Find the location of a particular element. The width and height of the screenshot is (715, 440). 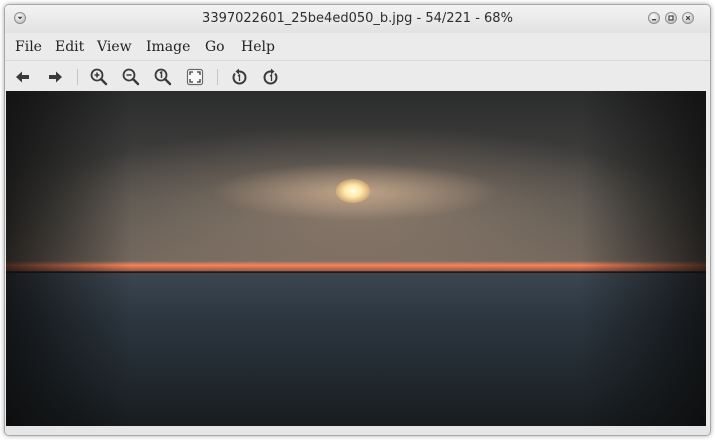

menu-image: Image is located at coordinates (168, 47).